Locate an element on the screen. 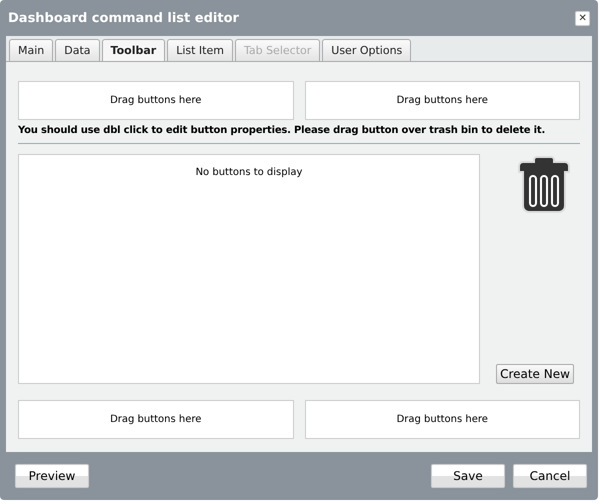 This screenshot has height=504, width=604. preview-button: Preview is located at coordinates (52, 476).